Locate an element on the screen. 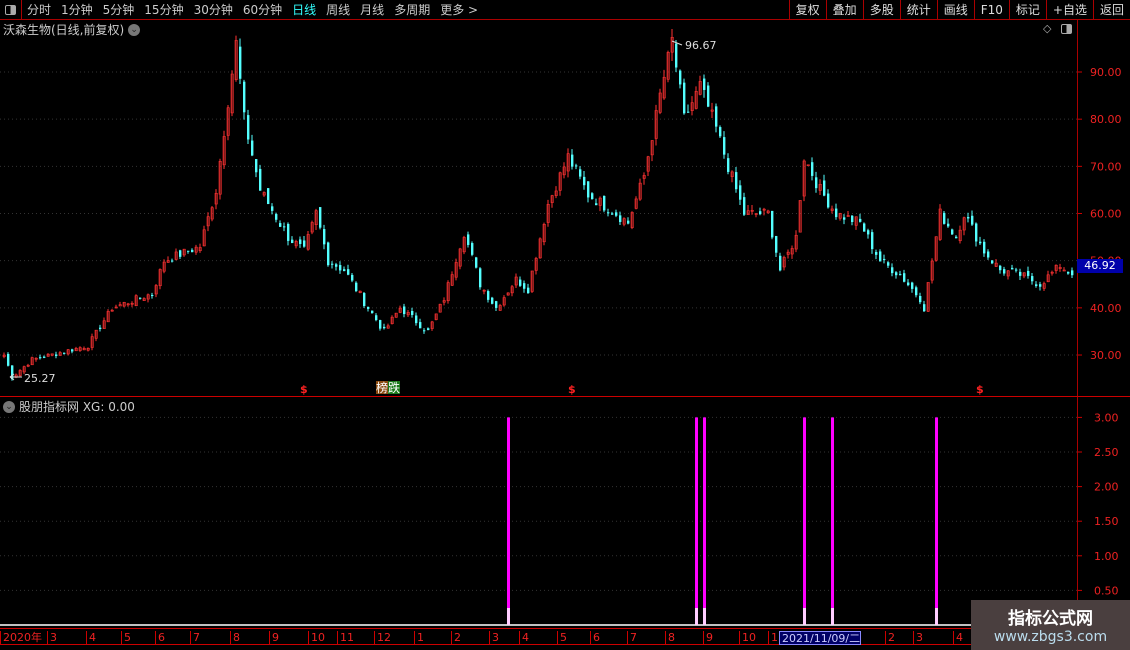 The height and width of the screenshot is (650, 1130). high-price-label: 96.67 is located at coordinates (701, 45).